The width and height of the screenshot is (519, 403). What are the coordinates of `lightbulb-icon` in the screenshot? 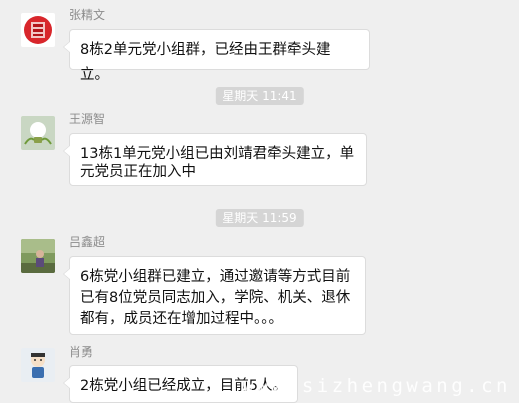 It's located at (38, 133).